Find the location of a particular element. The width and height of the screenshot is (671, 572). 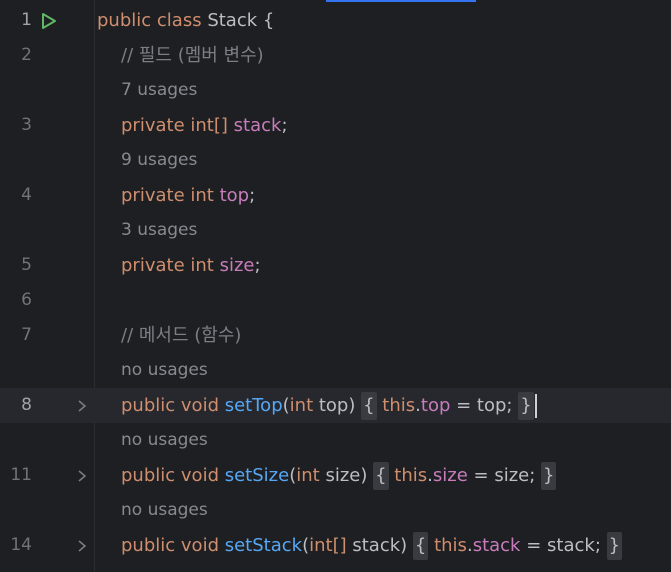

code-line-6: 6 is located at coordinates (335, 300).